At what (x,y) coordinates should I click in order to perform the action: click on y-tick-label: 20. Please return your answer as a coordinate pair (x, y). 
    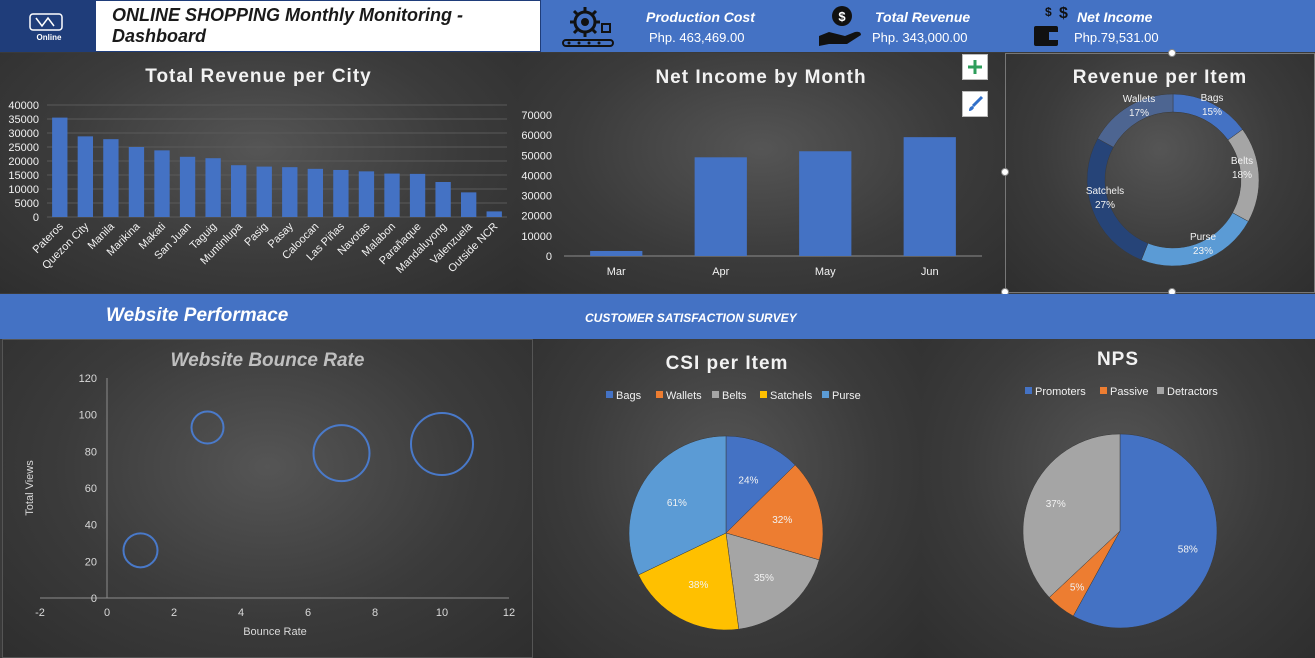
    Looking at the image, I should click on (91, 562).